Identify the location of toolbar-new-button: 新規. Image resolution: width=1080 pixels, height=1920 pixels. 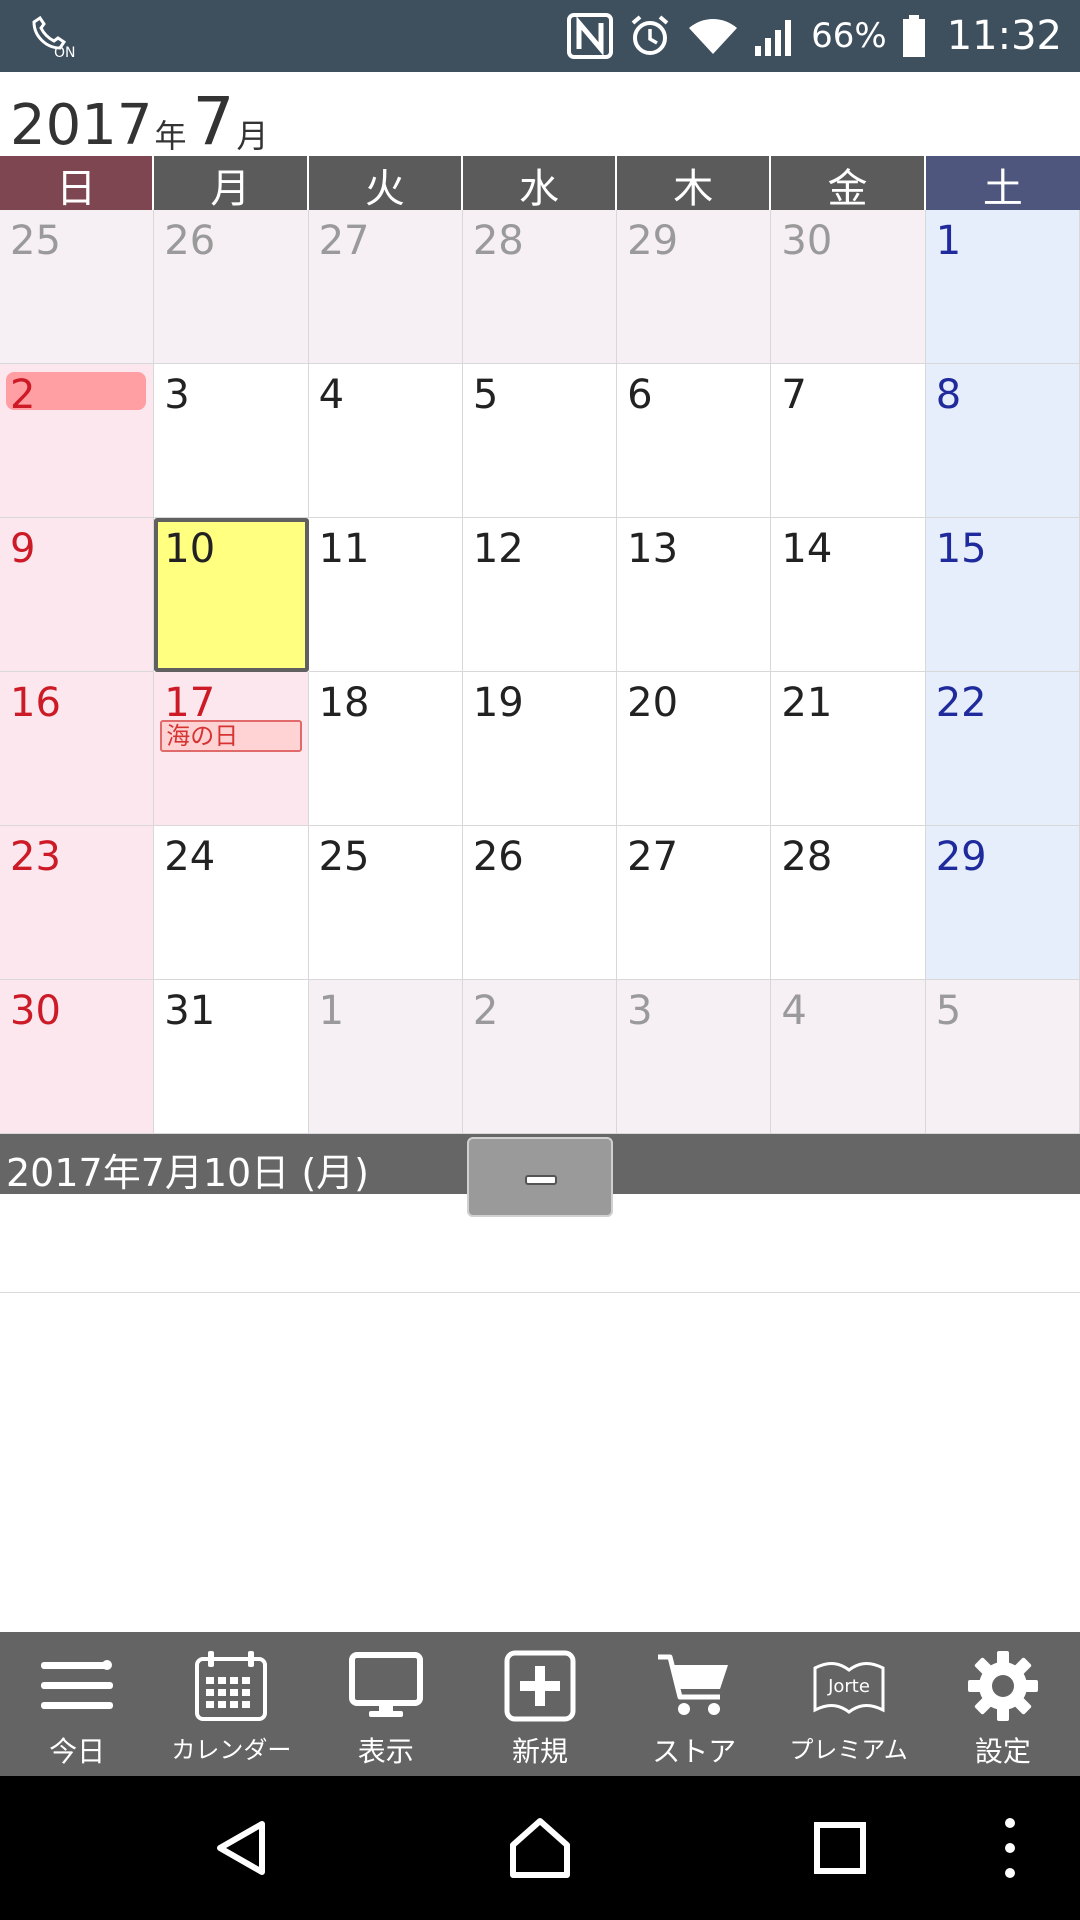
(540, 1704).